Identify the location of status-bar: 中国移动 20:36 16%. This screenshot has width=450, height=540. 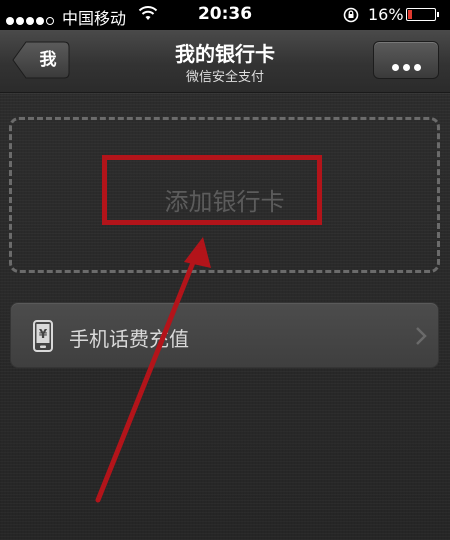
(225, 15).